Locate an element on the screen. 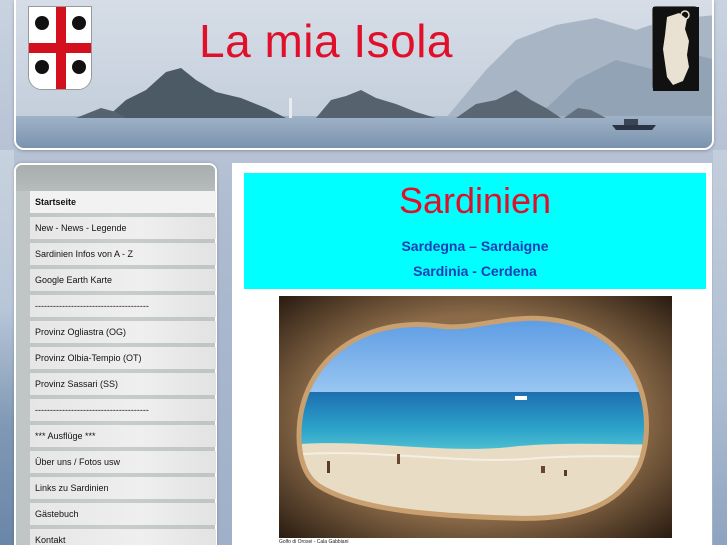 The height and width of the screenshot is (545, 727). sardinia-island-map-icon is located at coordinates (675, 48).